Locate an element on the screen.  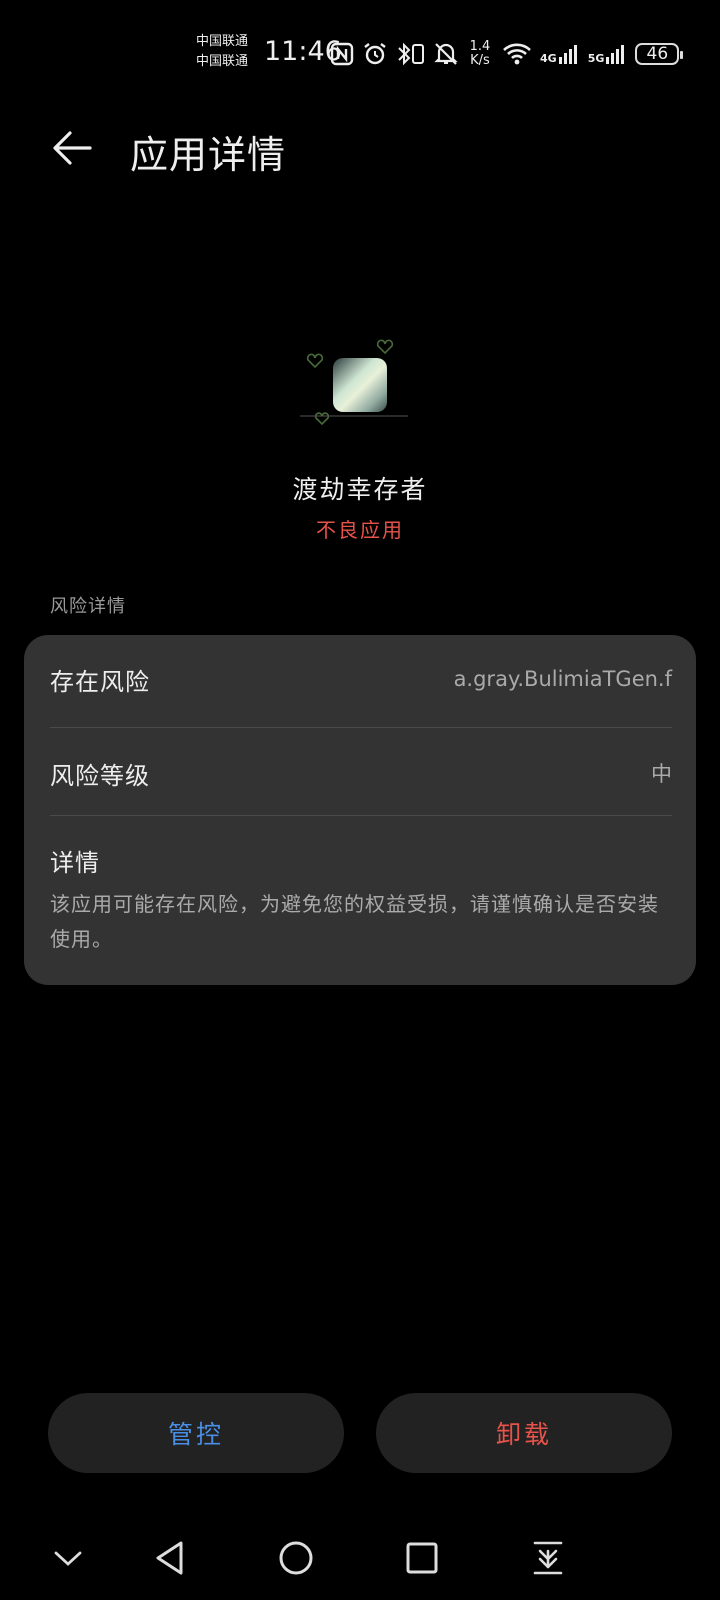
recents-square-icon is located at coordinates (422, 1560).